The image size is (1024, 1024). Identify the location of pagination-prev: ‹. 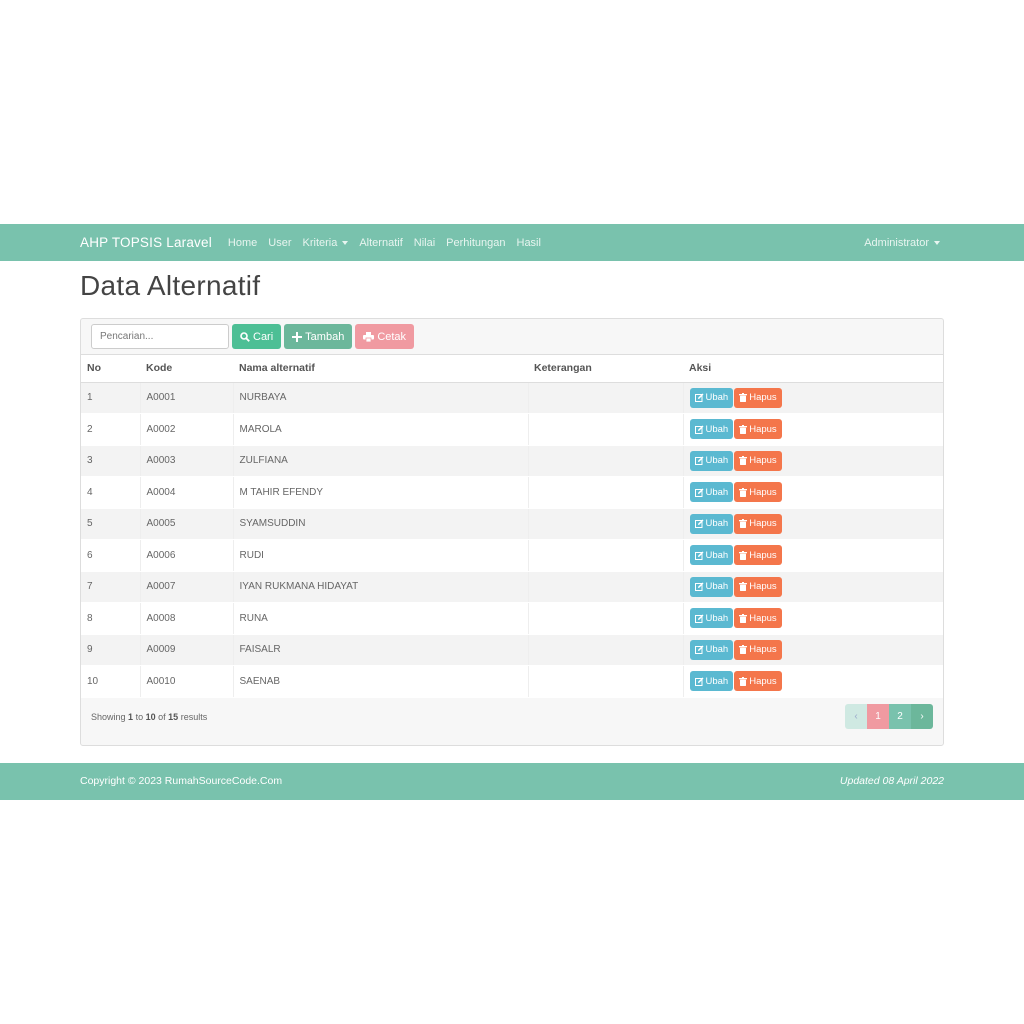
(856, 716).